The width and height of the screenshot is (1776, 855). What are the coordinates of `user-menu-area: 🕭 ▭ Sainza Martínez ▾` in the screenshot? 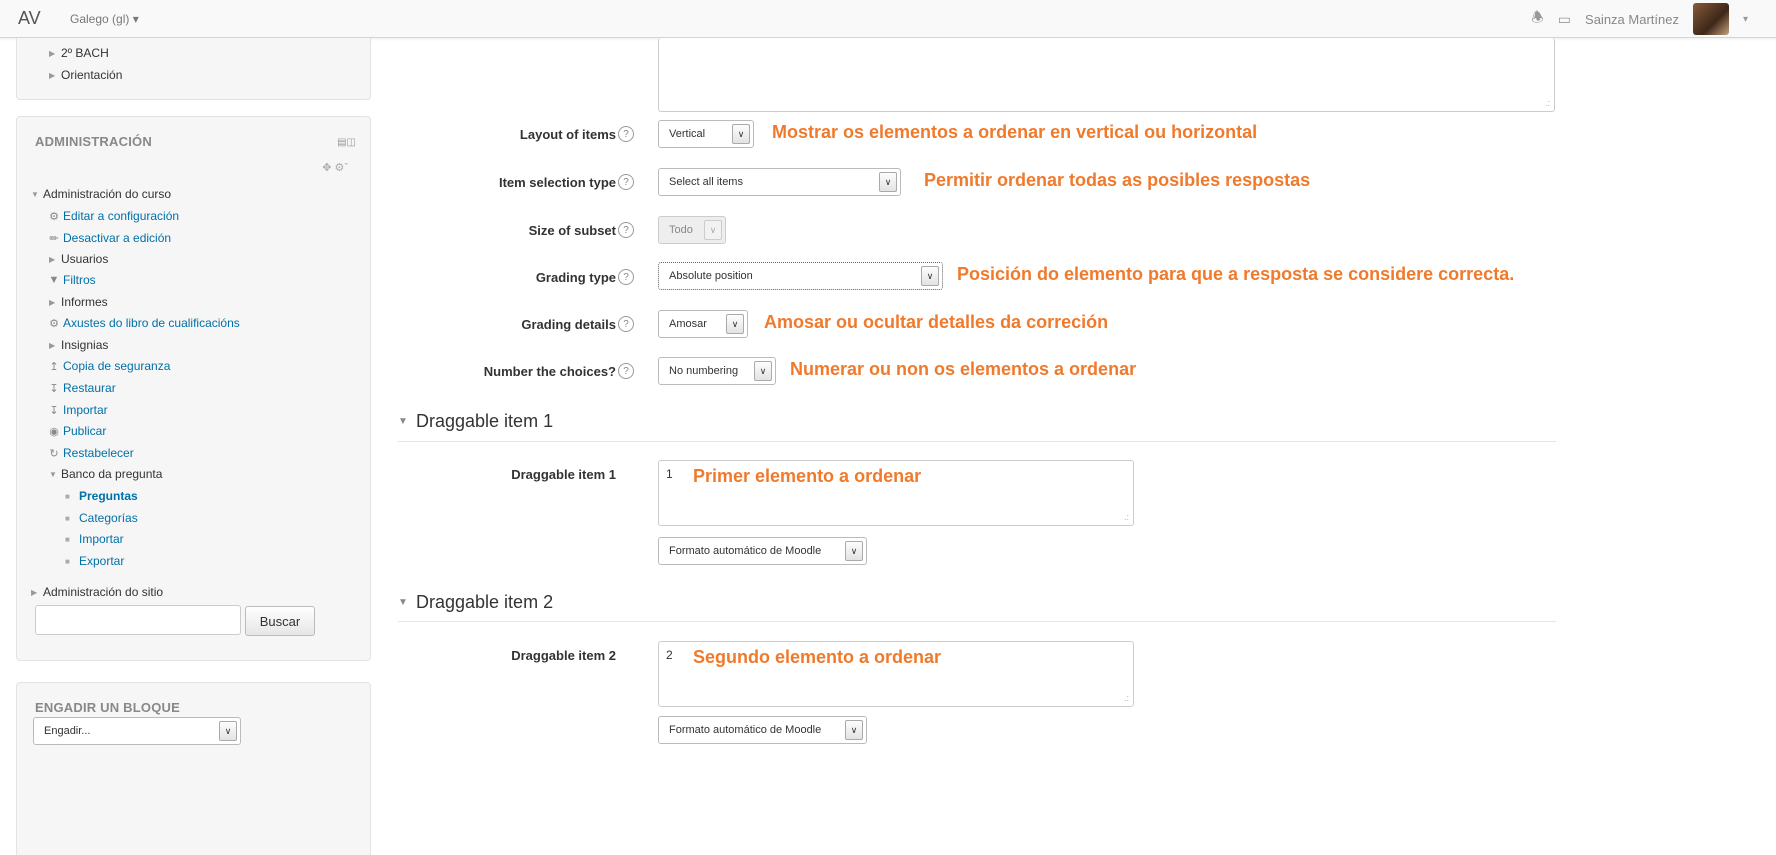 It's located at (1639, 19).